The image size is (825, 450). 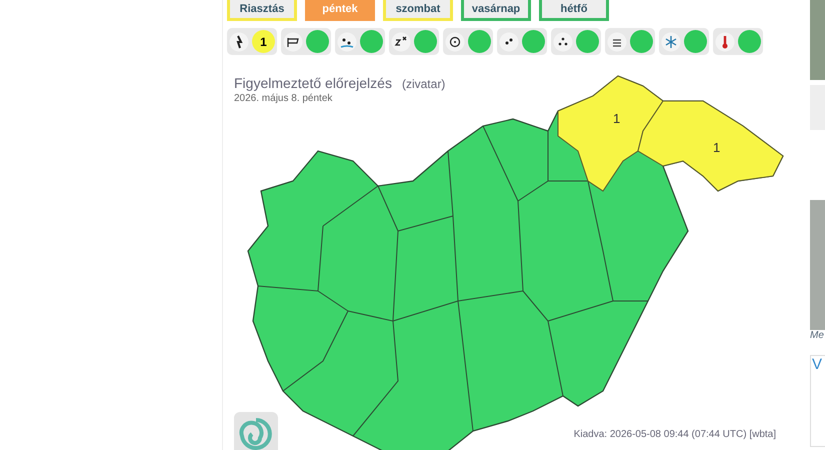 What do you see at coordinates (725, 42) in the screenshot?
I see `thermometer-icon` at bounding box center [725, 42].